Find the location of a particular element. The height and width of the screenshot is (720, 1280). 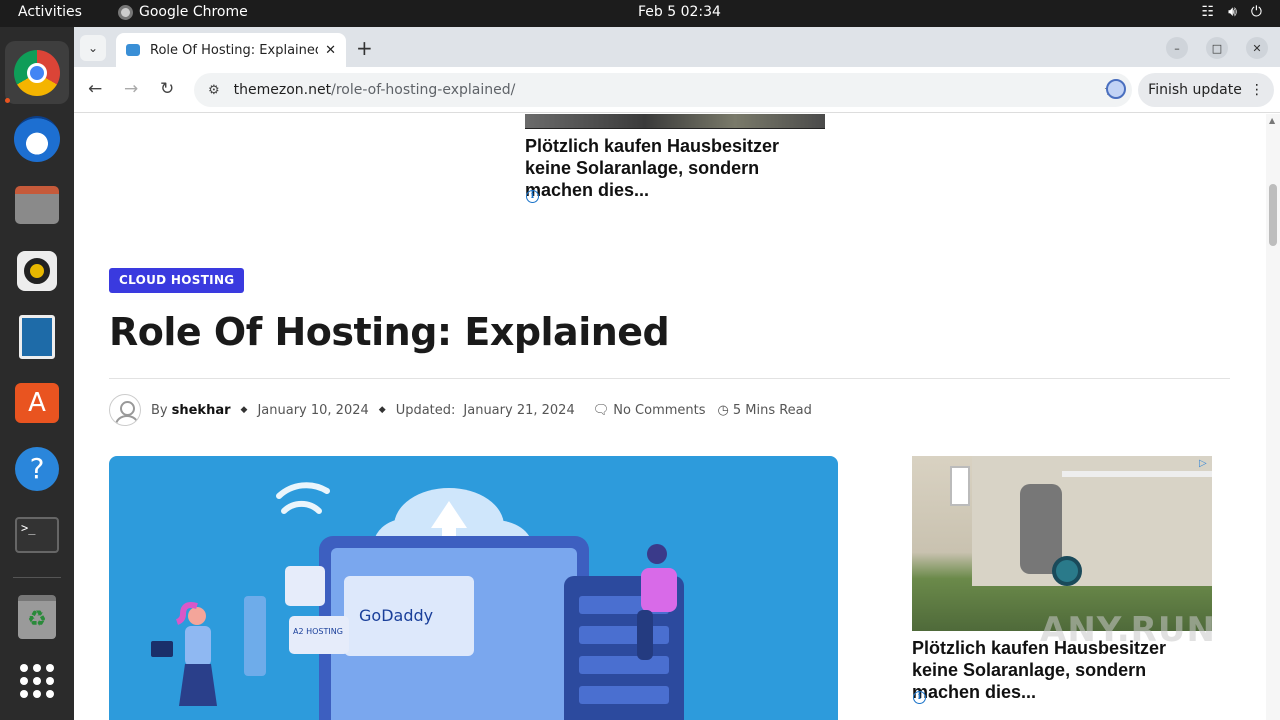

page-scrollbar: ▲ is located at coordinates (1273, 417).